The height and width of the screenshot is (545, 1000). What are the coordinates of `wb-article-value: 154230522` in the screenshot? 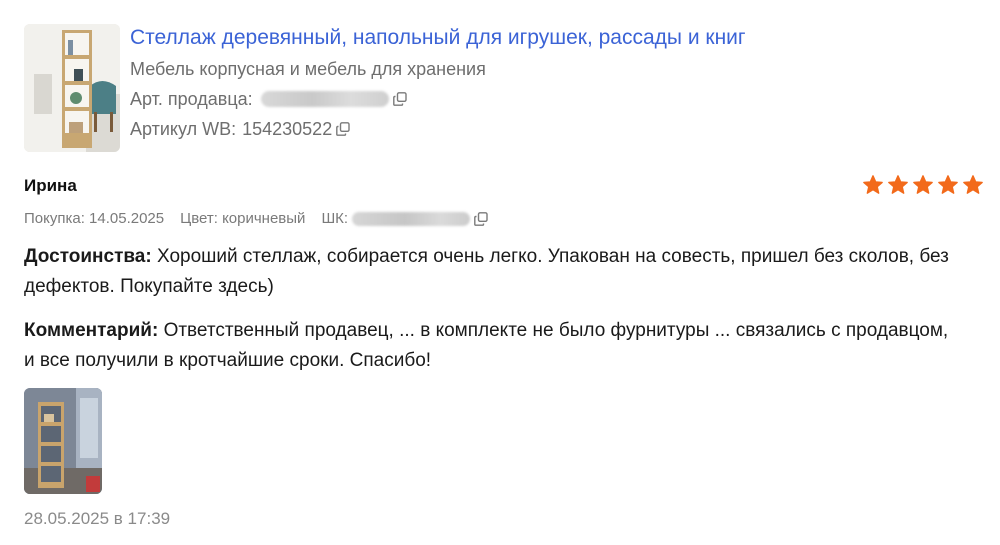 It's located at (287, 129).